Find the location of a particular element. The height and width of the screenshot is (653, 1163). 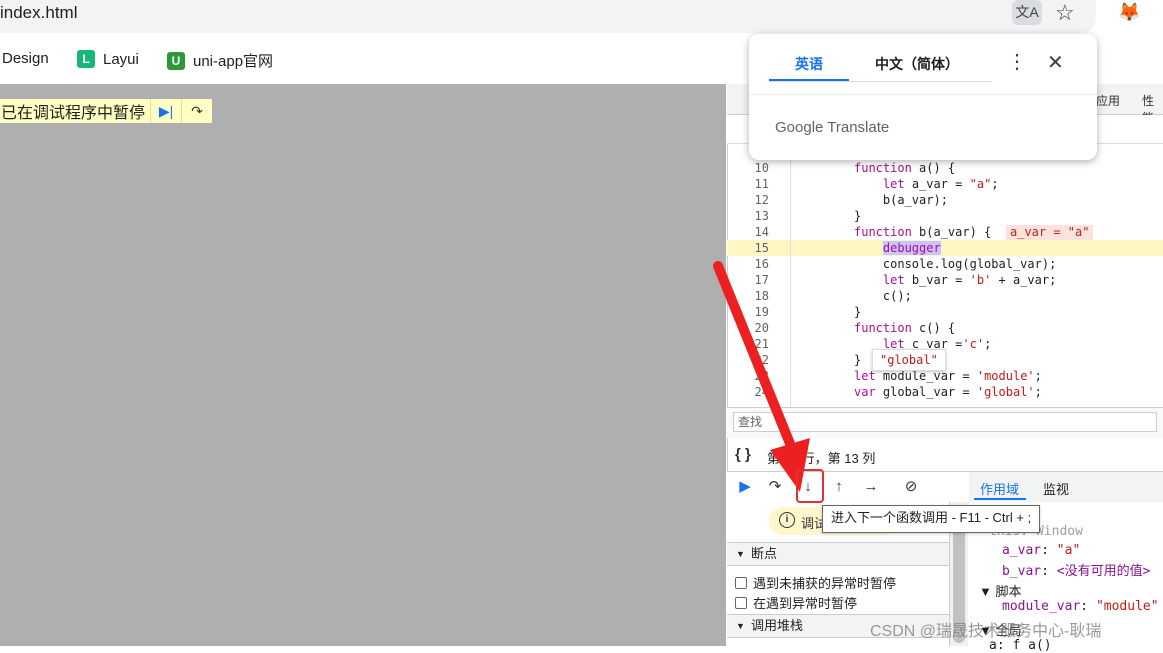

code-line: 14 function b(a_var) { is located at coordinates (945, 232).